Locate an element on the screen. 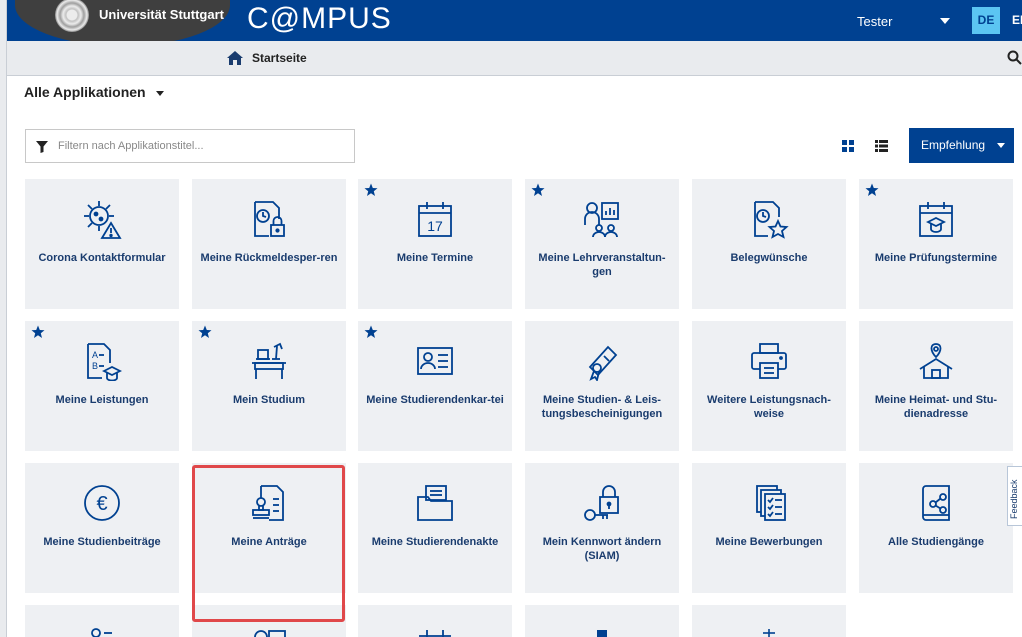 Image resolution: width=1022 pixels, height=637 pixels. search-icon is located at coordinates (1014, 57).